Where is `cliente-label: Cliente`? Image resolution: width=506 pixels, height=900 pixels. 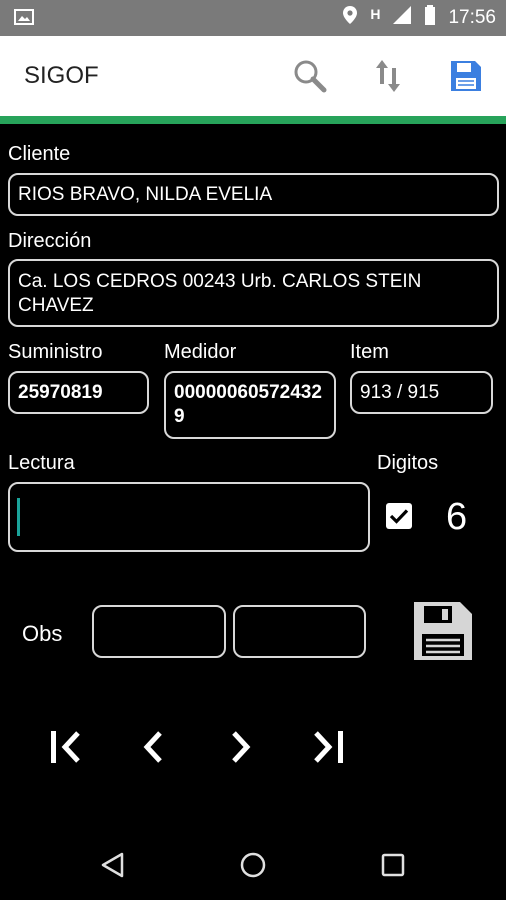
cliente-label: Cliente is located at coordinates (39, 154).